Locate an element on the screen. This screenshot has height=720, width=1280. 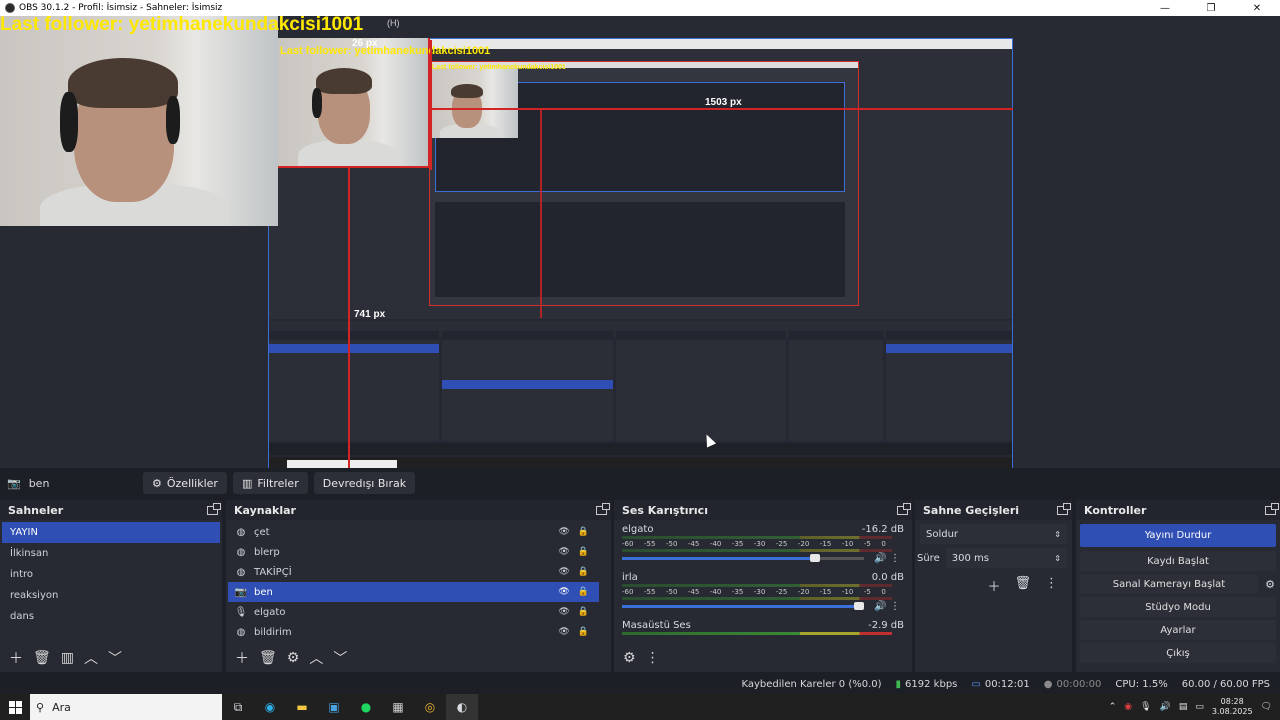
filters-button: ▥ Filtreler is located at coordinates (270, 483).